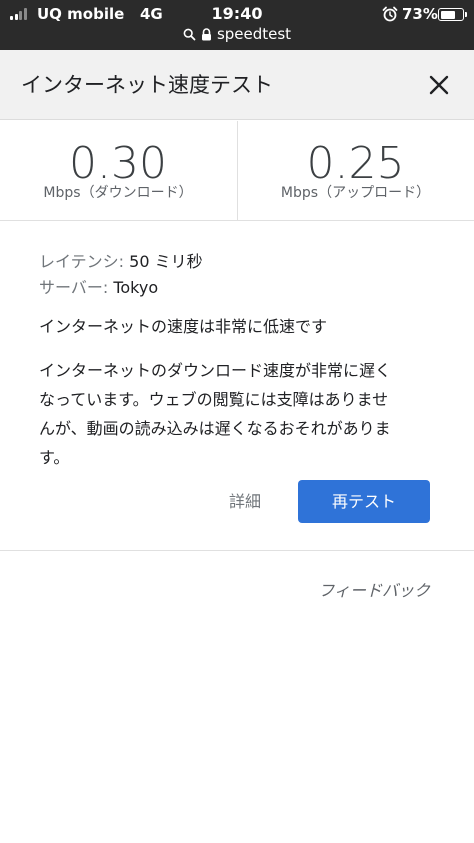 The width and height of the screenshot is (474, 843). Describe the element at coordinates (390, 14) in the screenshot. I see `alarm-icon` at that location.